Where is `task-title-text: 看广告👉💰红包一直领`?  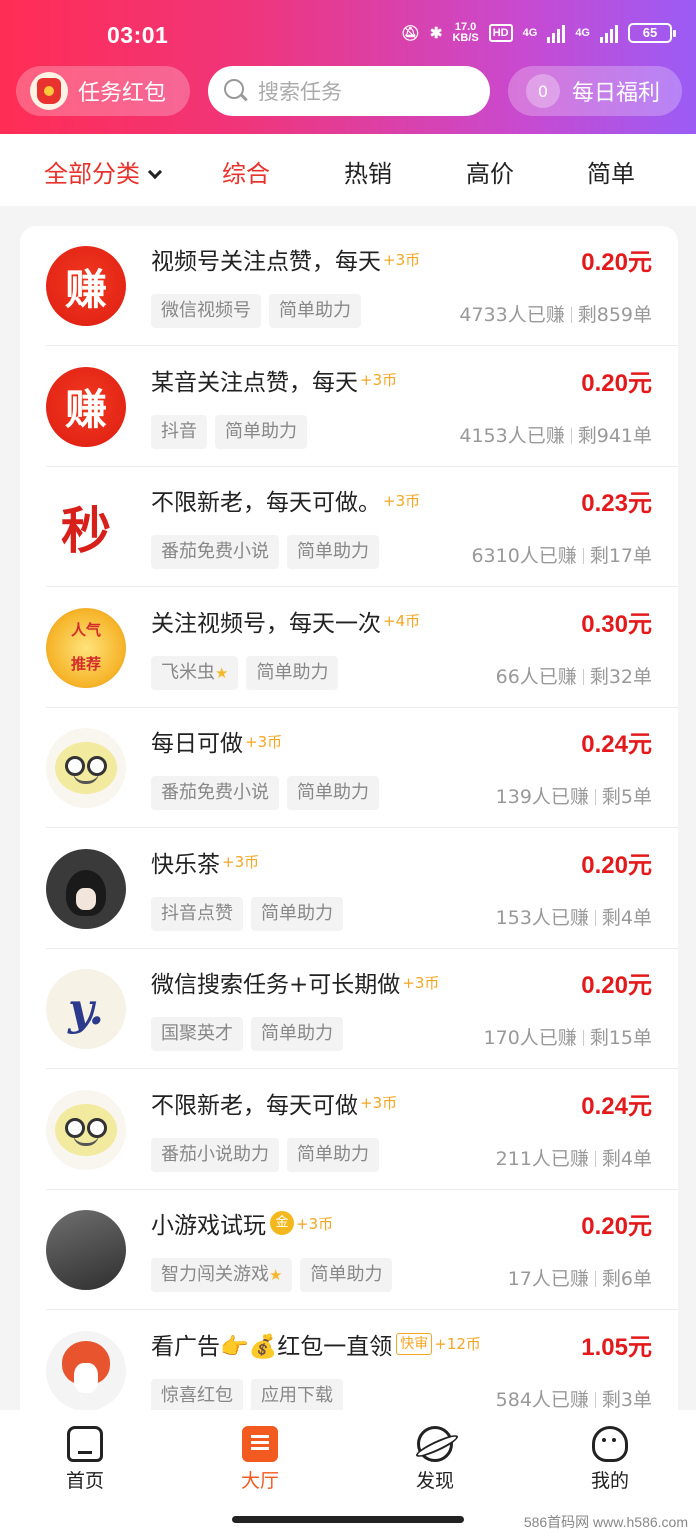
task-title-text: 看广告👉💰红包一直领 is located at coordinates (272, 1346).